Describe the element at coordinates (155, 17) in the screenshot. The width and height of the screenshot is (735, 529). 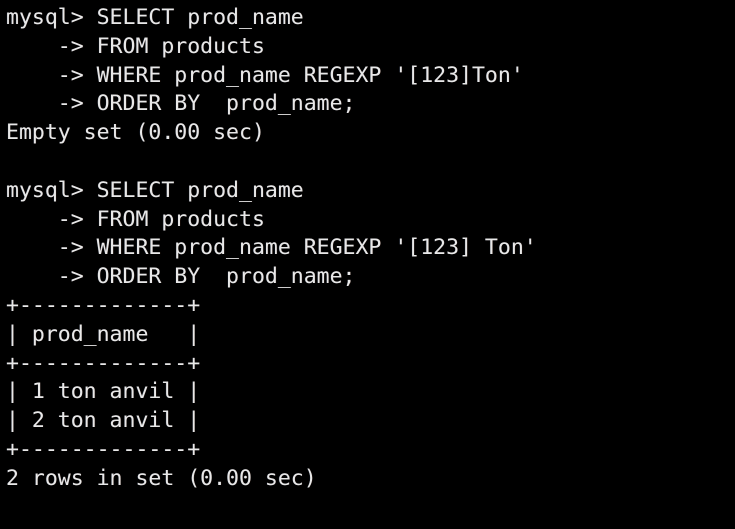
I see `terminal-line-q1-l1: mysql> SELECT prod_name` at that location.